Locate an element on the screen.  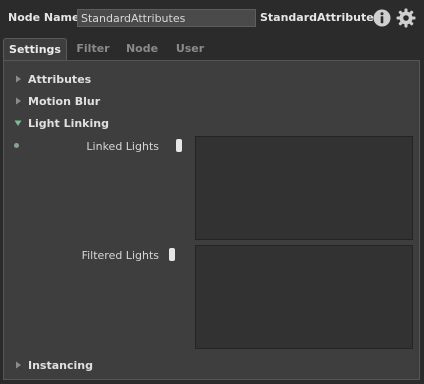
tab-user: User is located at coordinates (190, 49).